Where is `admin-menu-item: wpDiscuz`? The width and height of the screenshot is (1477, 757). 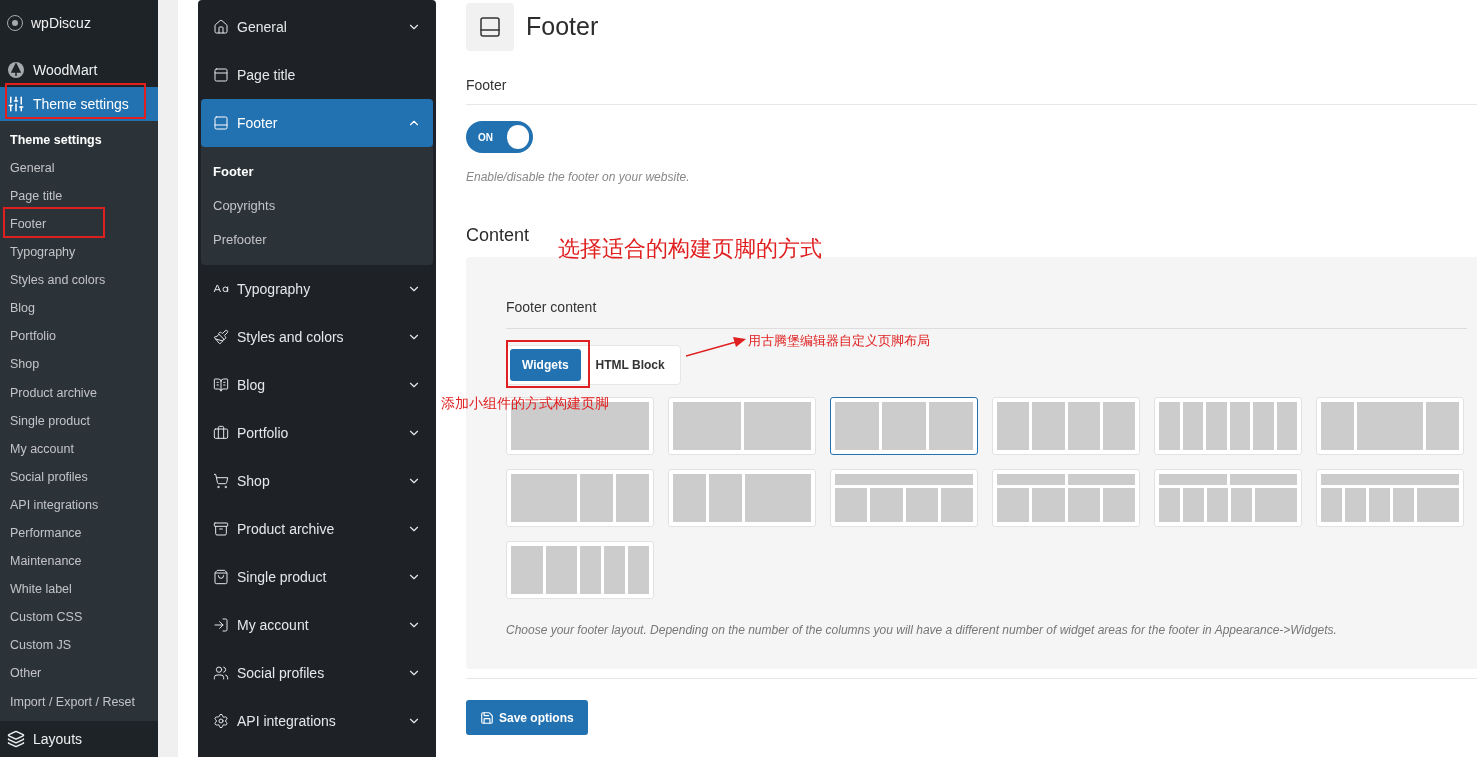 admin-menu-item: wpDiscuz is located at coordinates (79, 23).